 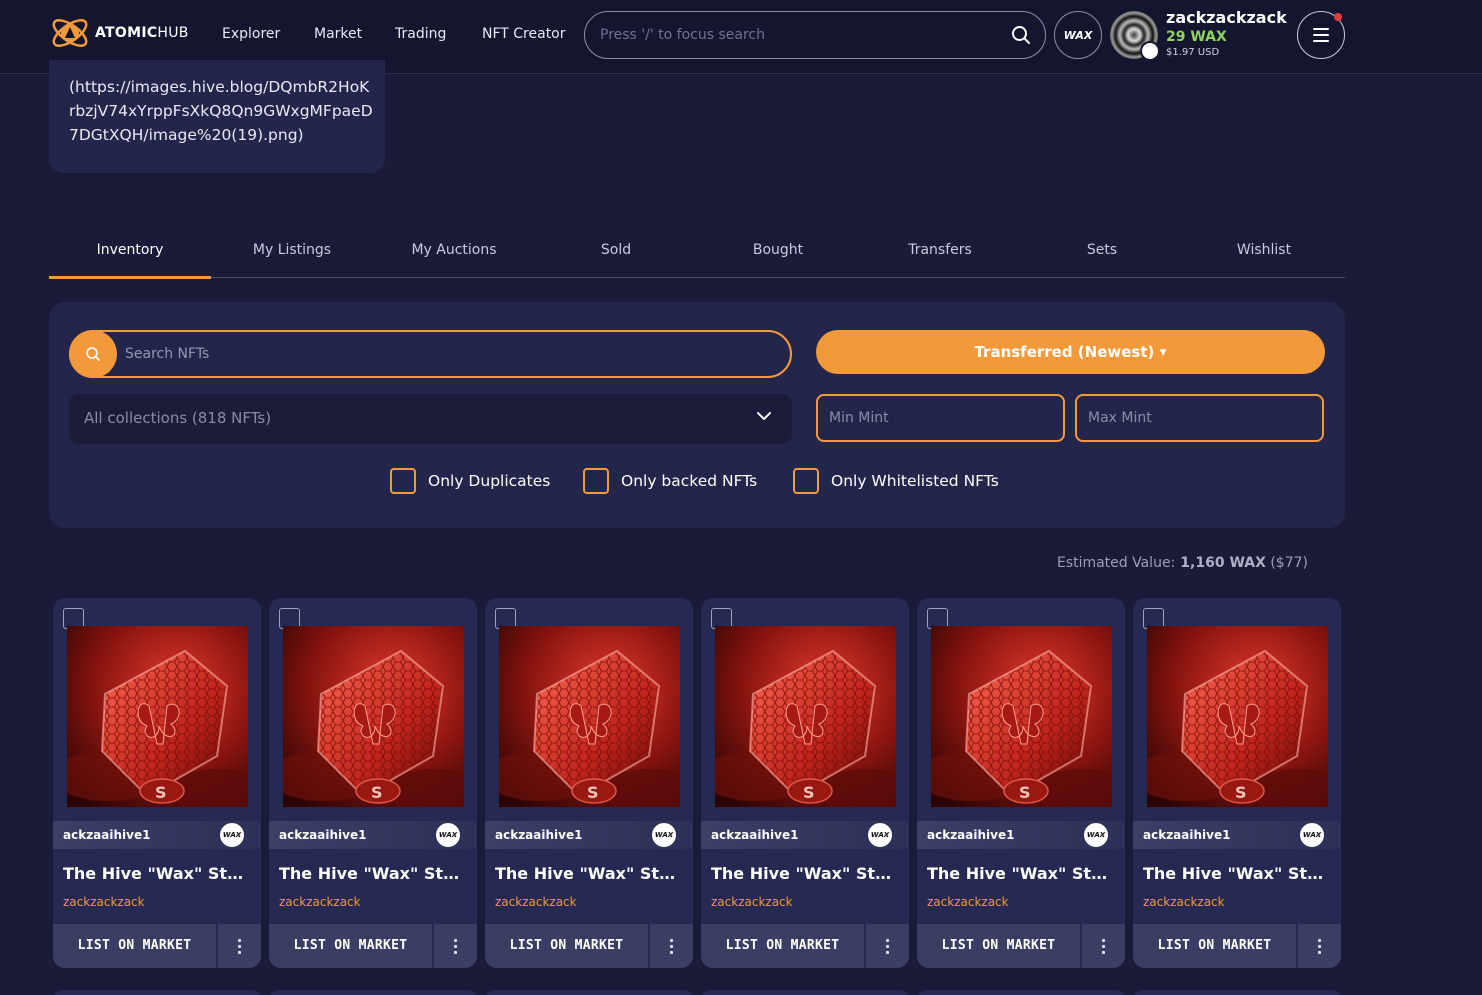 I want to click on only-whitelisted-checkbox, so click(x=806, y=481).